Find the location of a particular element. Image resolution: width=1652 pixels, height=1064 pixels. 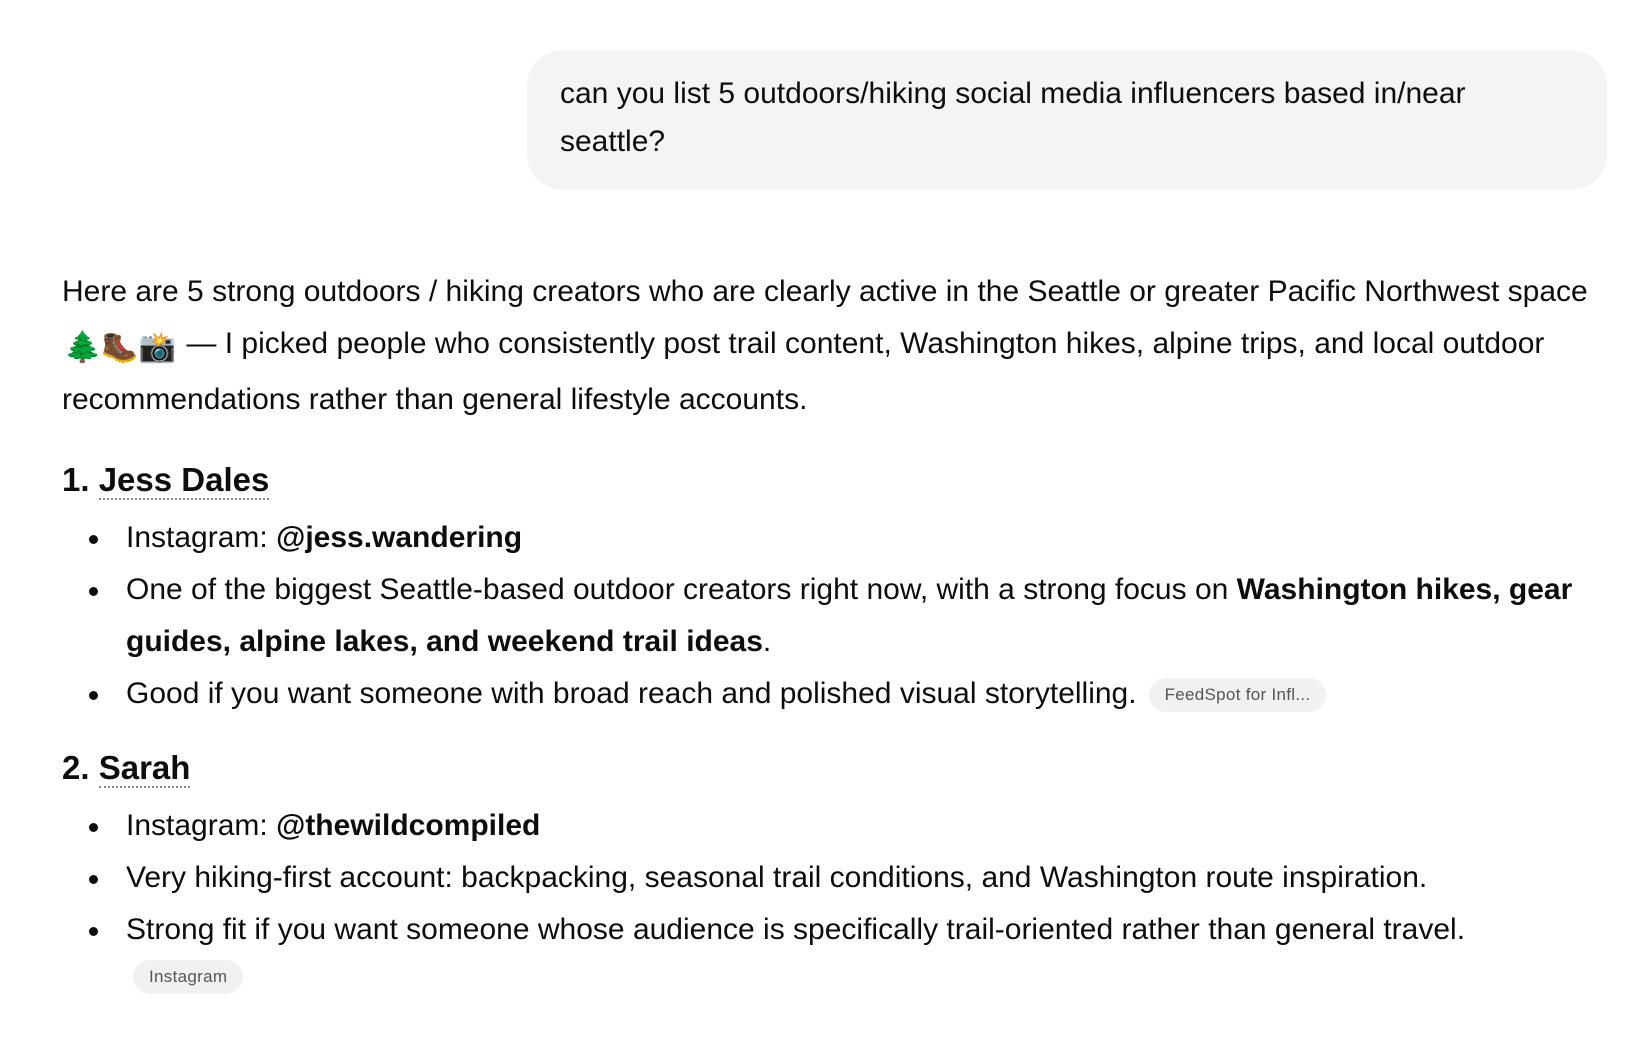

instagram-handle: @thewildcompiled is located at coordinates (408, 825).